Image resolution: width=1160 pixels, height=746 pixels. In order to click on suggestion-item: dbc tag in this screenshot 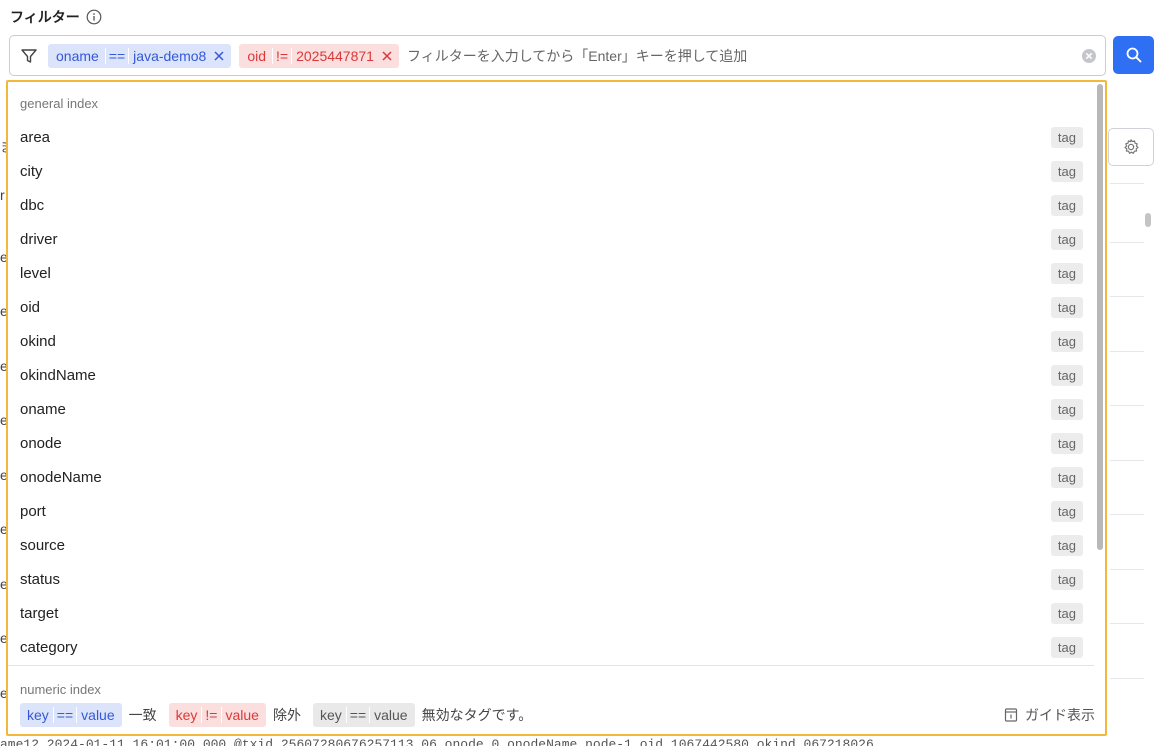, I will do `click(551, 205)`.